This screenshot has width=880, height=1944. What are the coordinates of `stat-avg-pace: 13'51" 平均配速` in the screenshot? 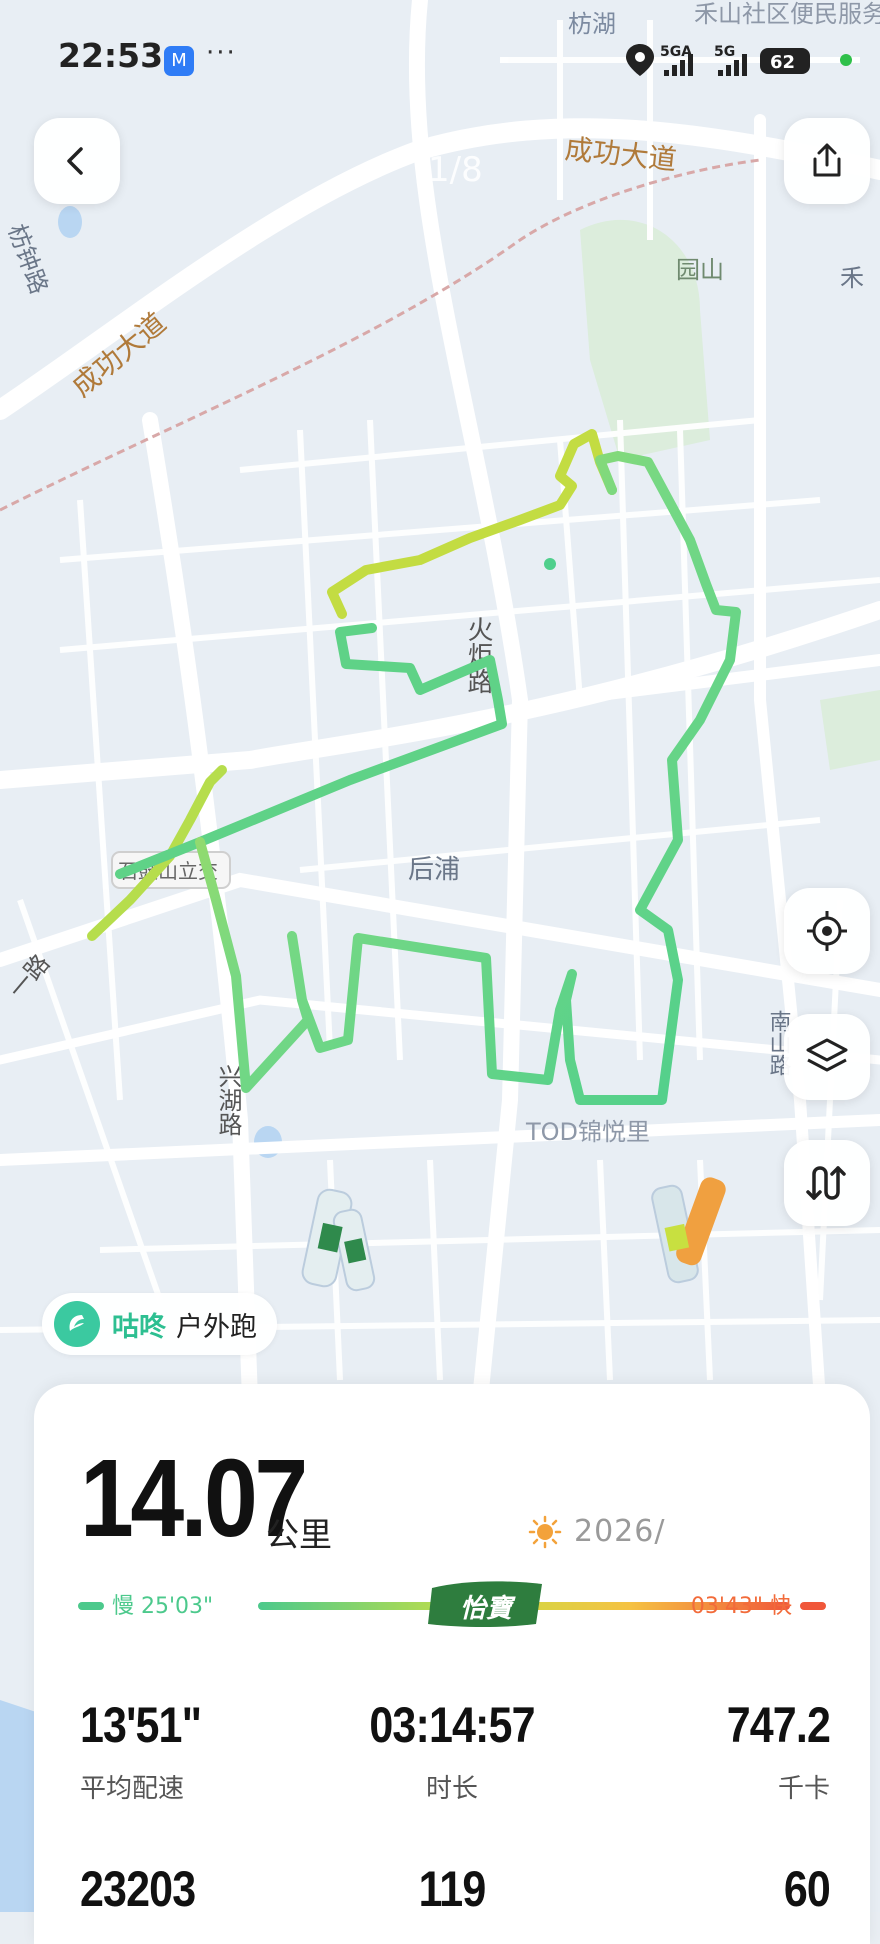 It's located at (150, 1752).